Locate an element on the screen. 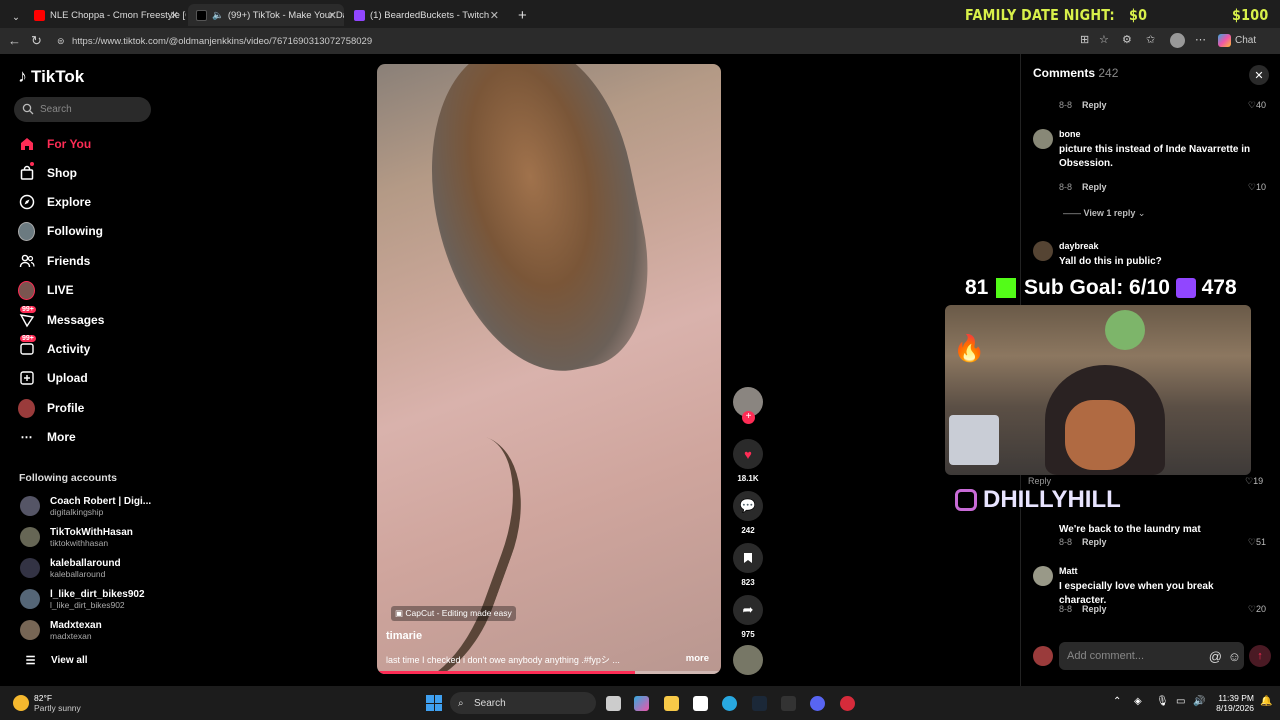 This screenshot has width=1280, height=720. search-icon is located at coordinates (28, 109).